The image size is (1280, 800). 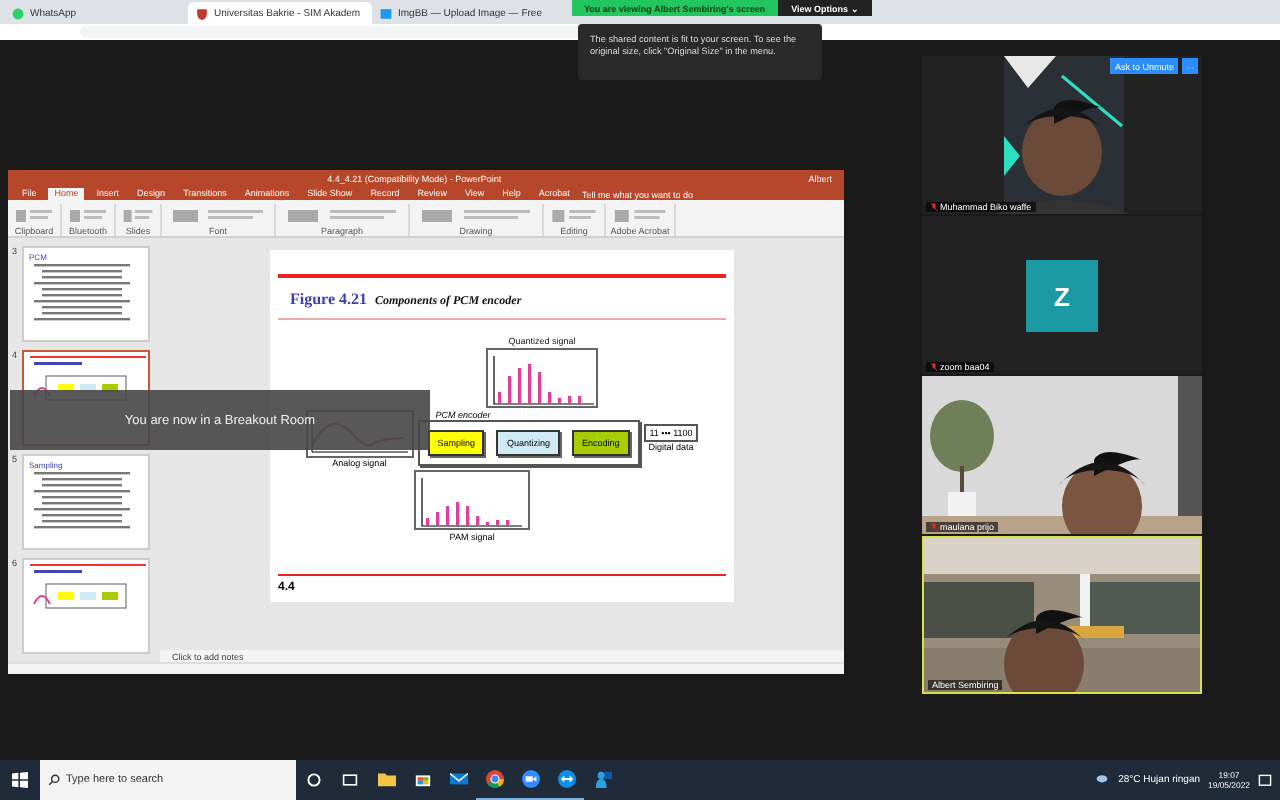 I want to click on figure-label: Figure 4.21, so click(x=329, y=298).